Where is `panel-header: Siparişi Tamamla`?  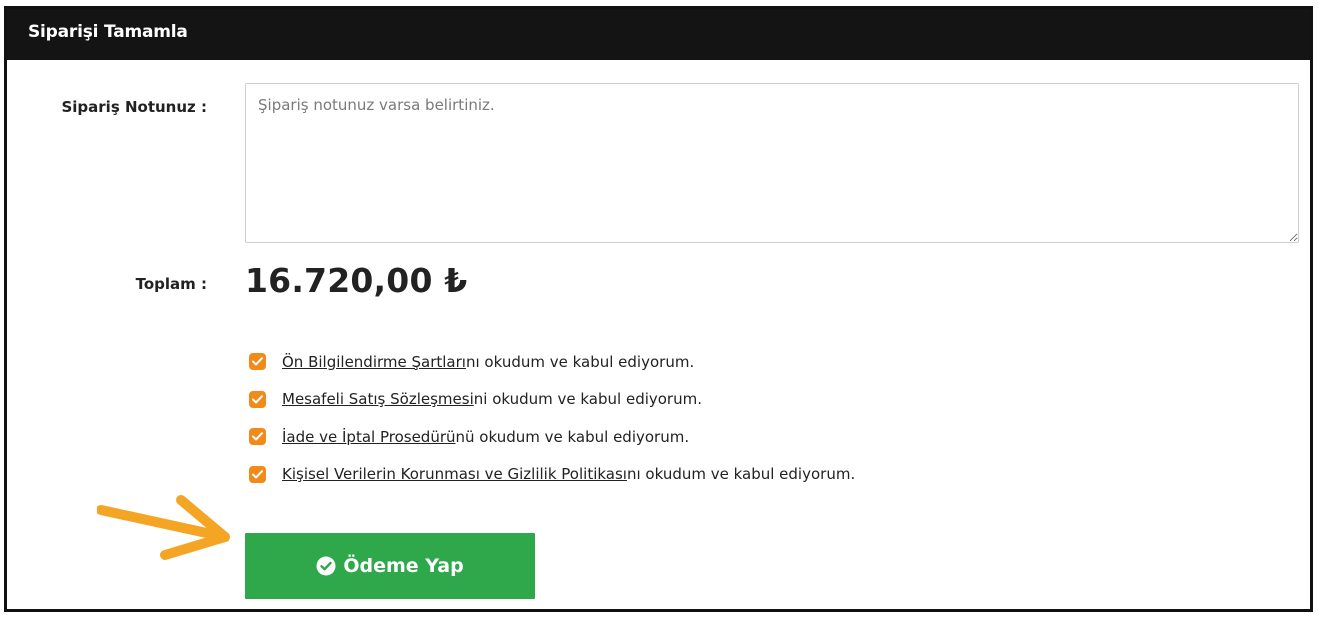
panel-header: Siparişi Tamamla is located at coordinates (658, 34).